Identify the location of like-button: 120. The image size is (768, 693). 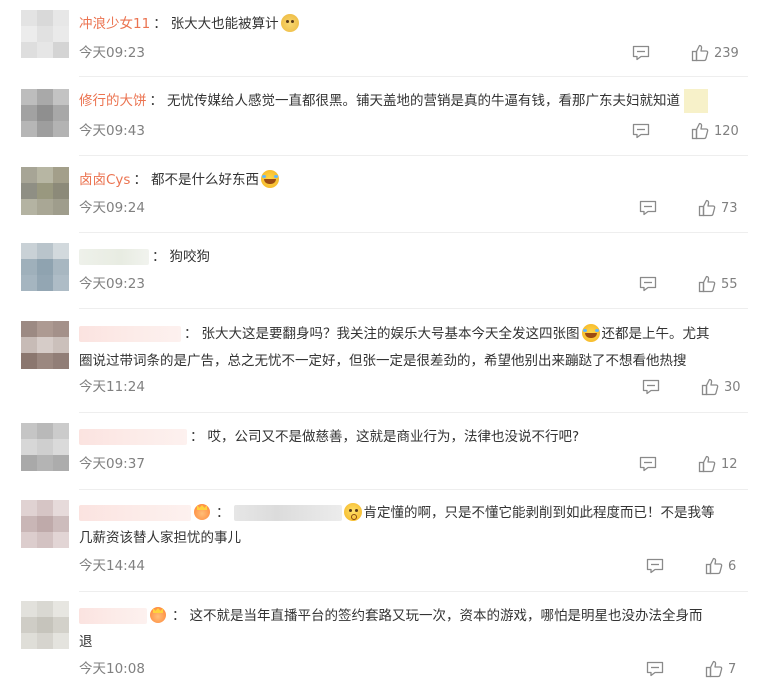
(715, 131).